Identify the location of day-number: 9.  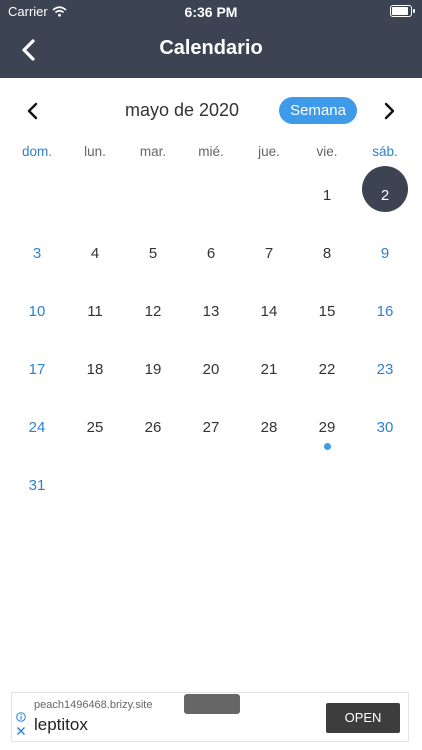
(385, 253).